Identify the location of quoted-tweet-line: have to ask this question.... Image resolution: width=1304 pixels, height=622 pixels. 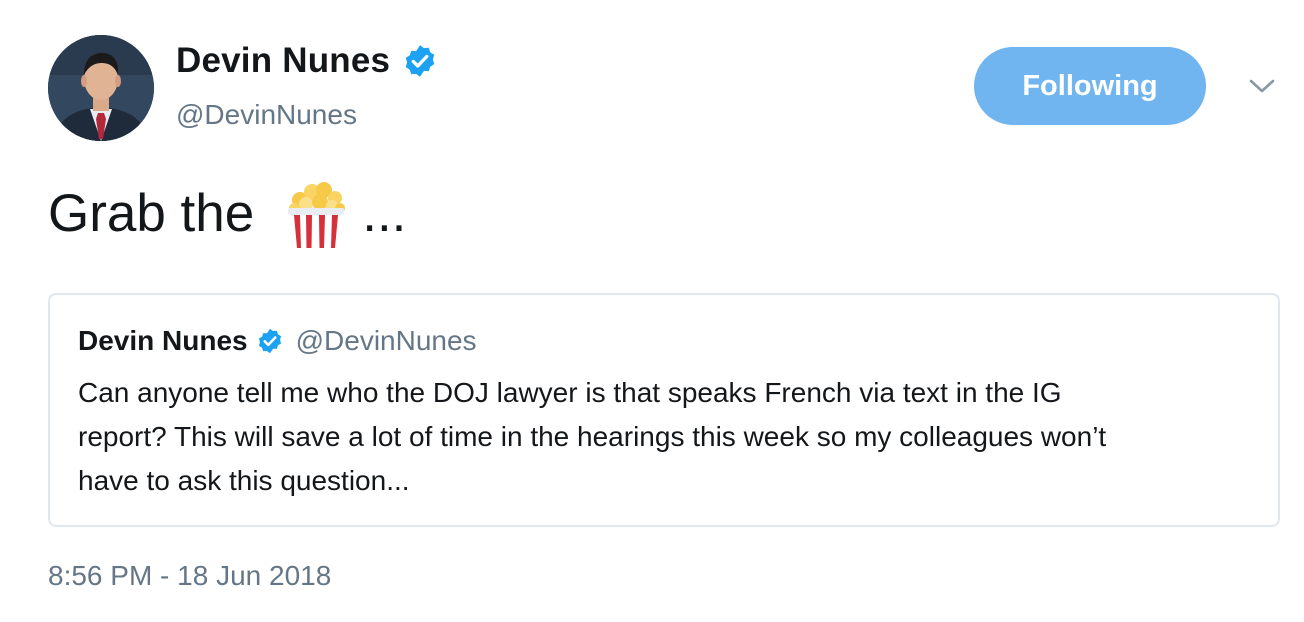
(244, 480).